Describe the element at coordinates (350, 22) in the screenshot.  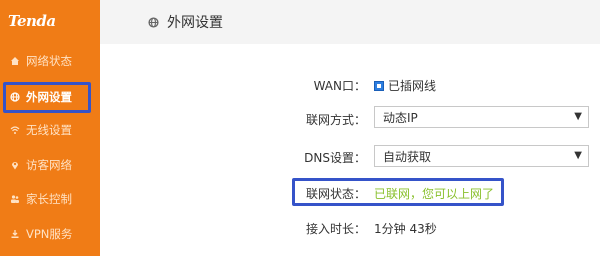
I see `page-header: 外网设置` at that location.